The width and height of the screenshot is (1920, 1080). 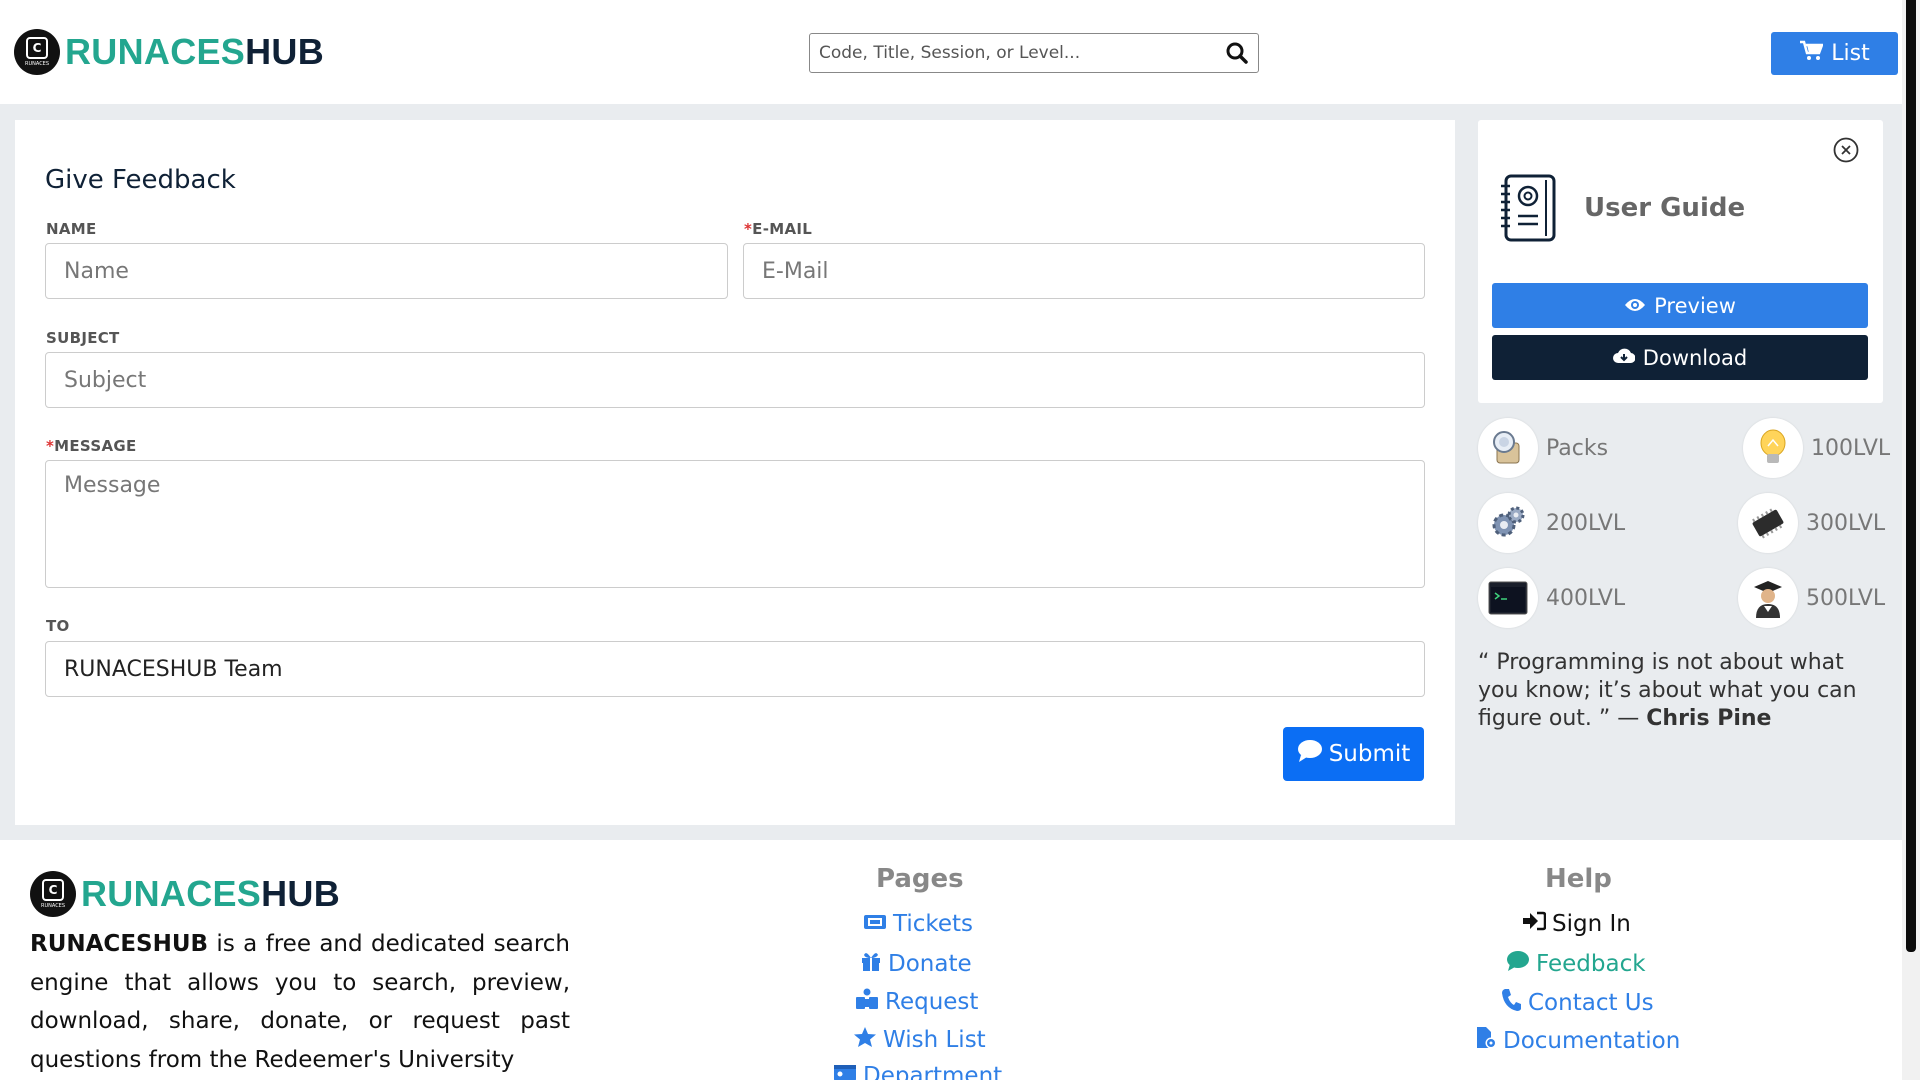 What do you see at coordinates (1508, 448) in the screenshot?
I see `packs-icon` at bounding box center [1508, 448].